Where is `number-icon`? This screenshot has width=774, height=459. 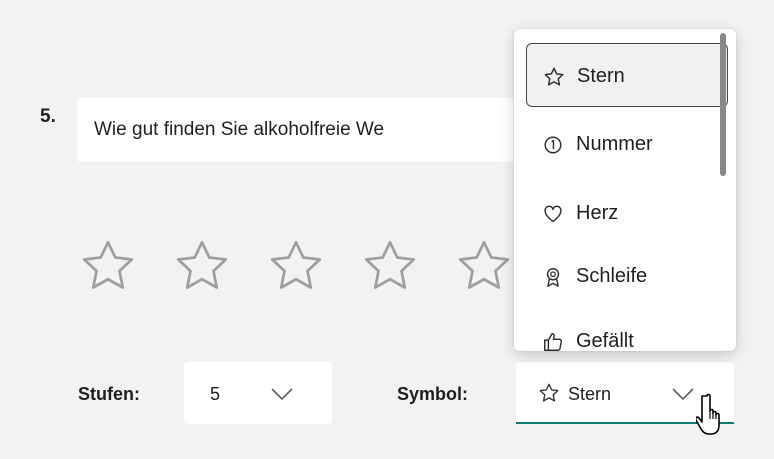 number-icon is located at coordinates (553, 145).